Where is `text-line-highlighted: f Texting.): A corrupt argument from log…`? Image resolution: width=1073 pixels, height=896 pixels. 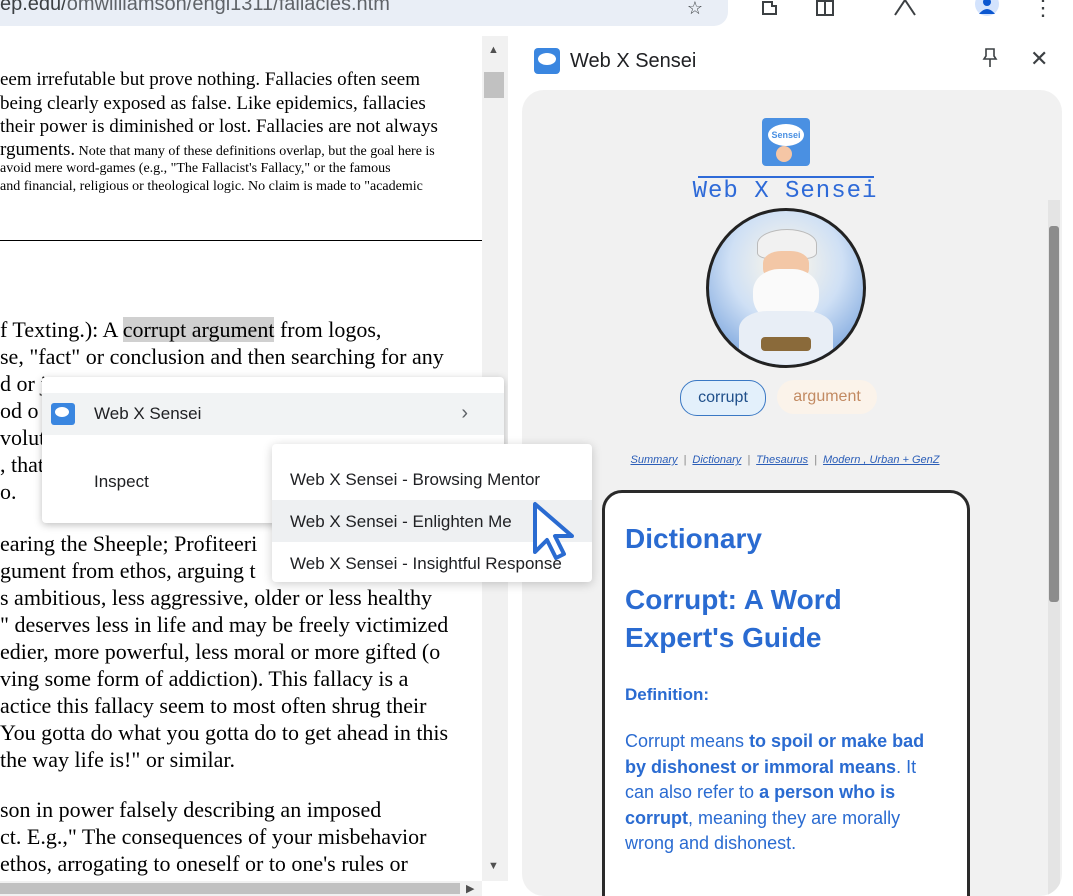
text-line-highlighted: f Texting.): A corrupt argument from log… is located at coordinates (190, 329).